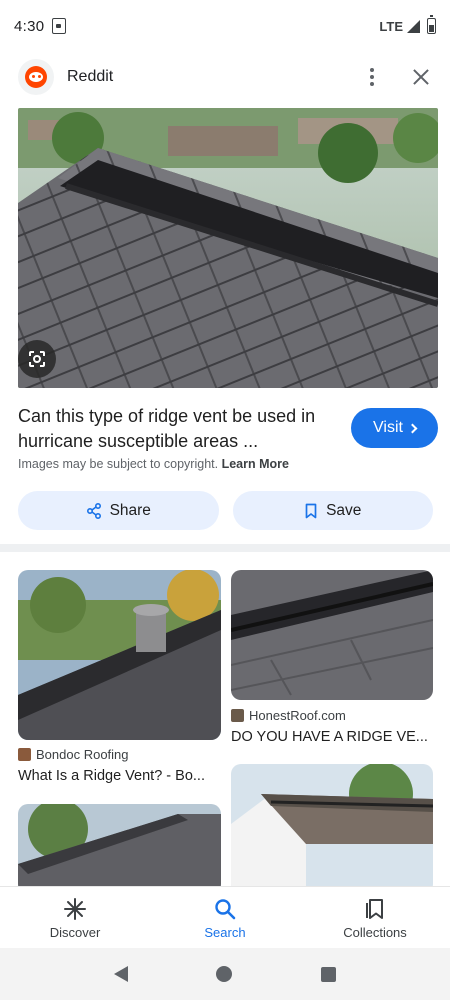 The image size is (450, 1000). Describe the element at coordinates (391, 26) in the screenshot. I see `network-type: LTE` at that location.